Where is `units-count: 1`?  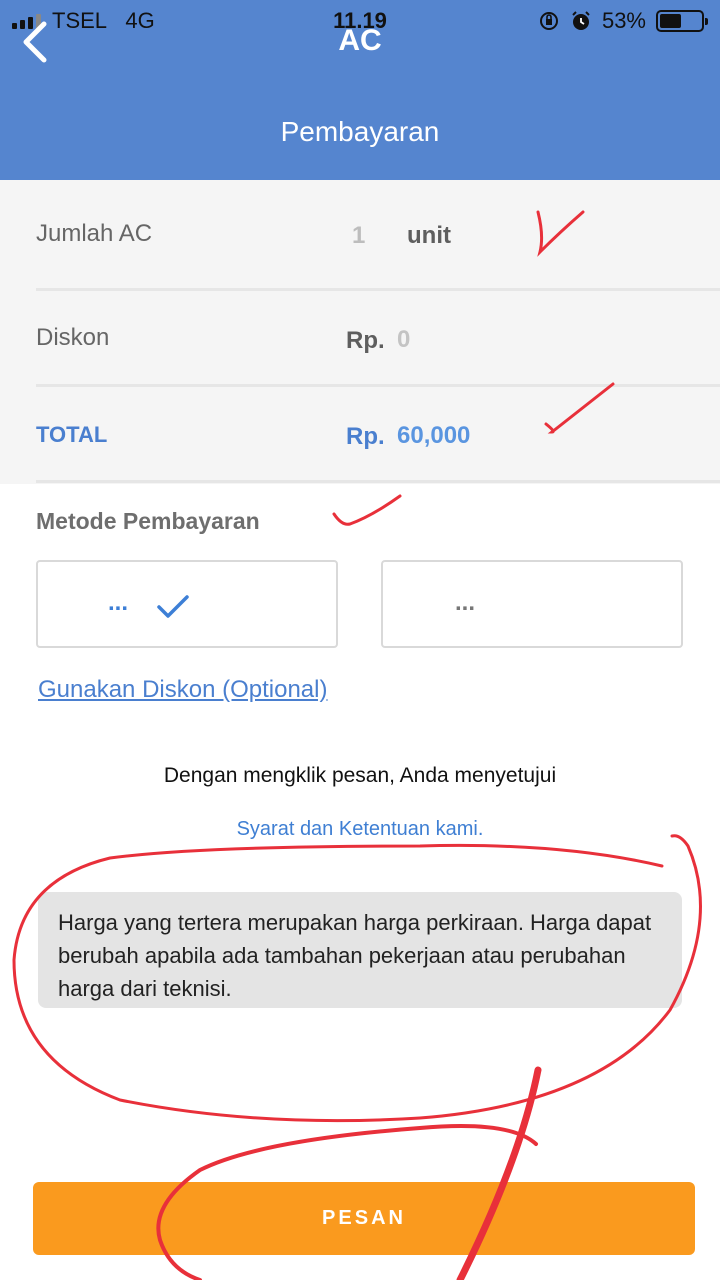 units-count: 1 is located at coordinates (358, 236).